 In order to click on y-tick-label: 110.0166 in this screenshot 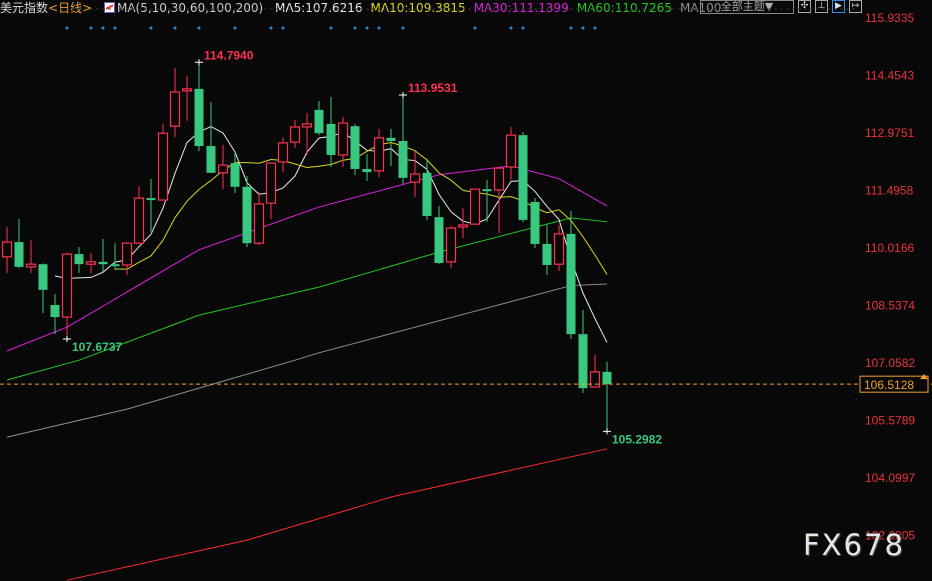, I will do `click(889, 248)`.